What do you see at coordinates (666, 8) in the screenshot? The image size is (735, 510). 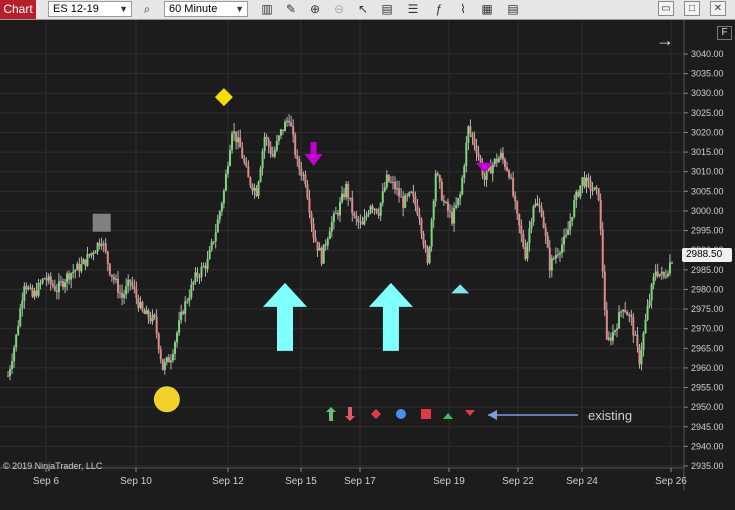 I see `restore-icon: ▭` at bounding box center [666, 8].